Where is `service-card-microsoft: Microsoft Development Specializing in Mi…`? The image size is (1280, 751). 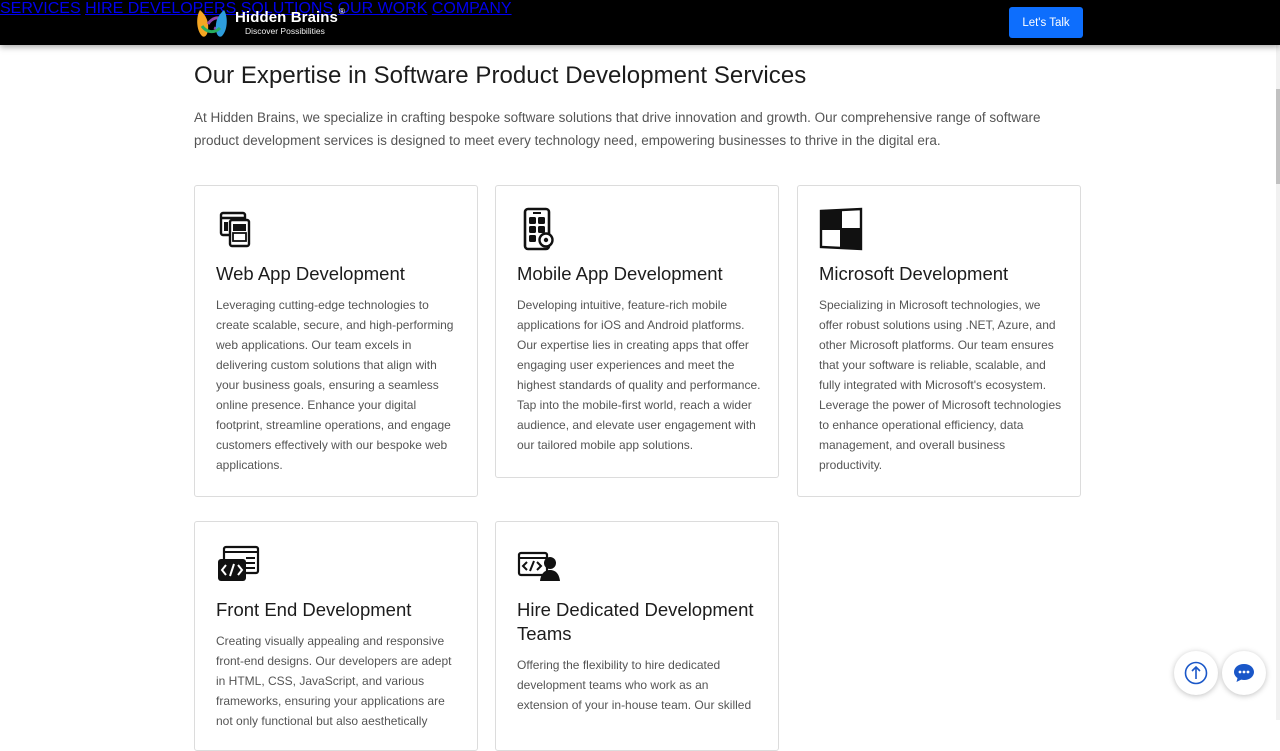
service-card-microsoft: Microsoft Development Specializing in Mi… is located at coordinates (939, 341).